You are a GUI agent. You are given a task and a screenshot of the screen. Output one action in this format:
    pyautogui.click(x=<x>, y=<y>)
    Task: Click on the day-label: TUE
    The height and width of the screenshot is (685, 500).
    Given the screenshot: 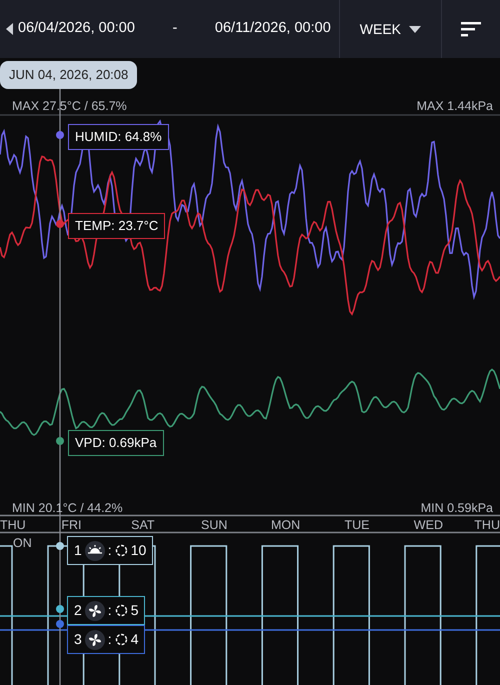 What is the action you would take?
    pyautogui.click(x=357, y=525)
    